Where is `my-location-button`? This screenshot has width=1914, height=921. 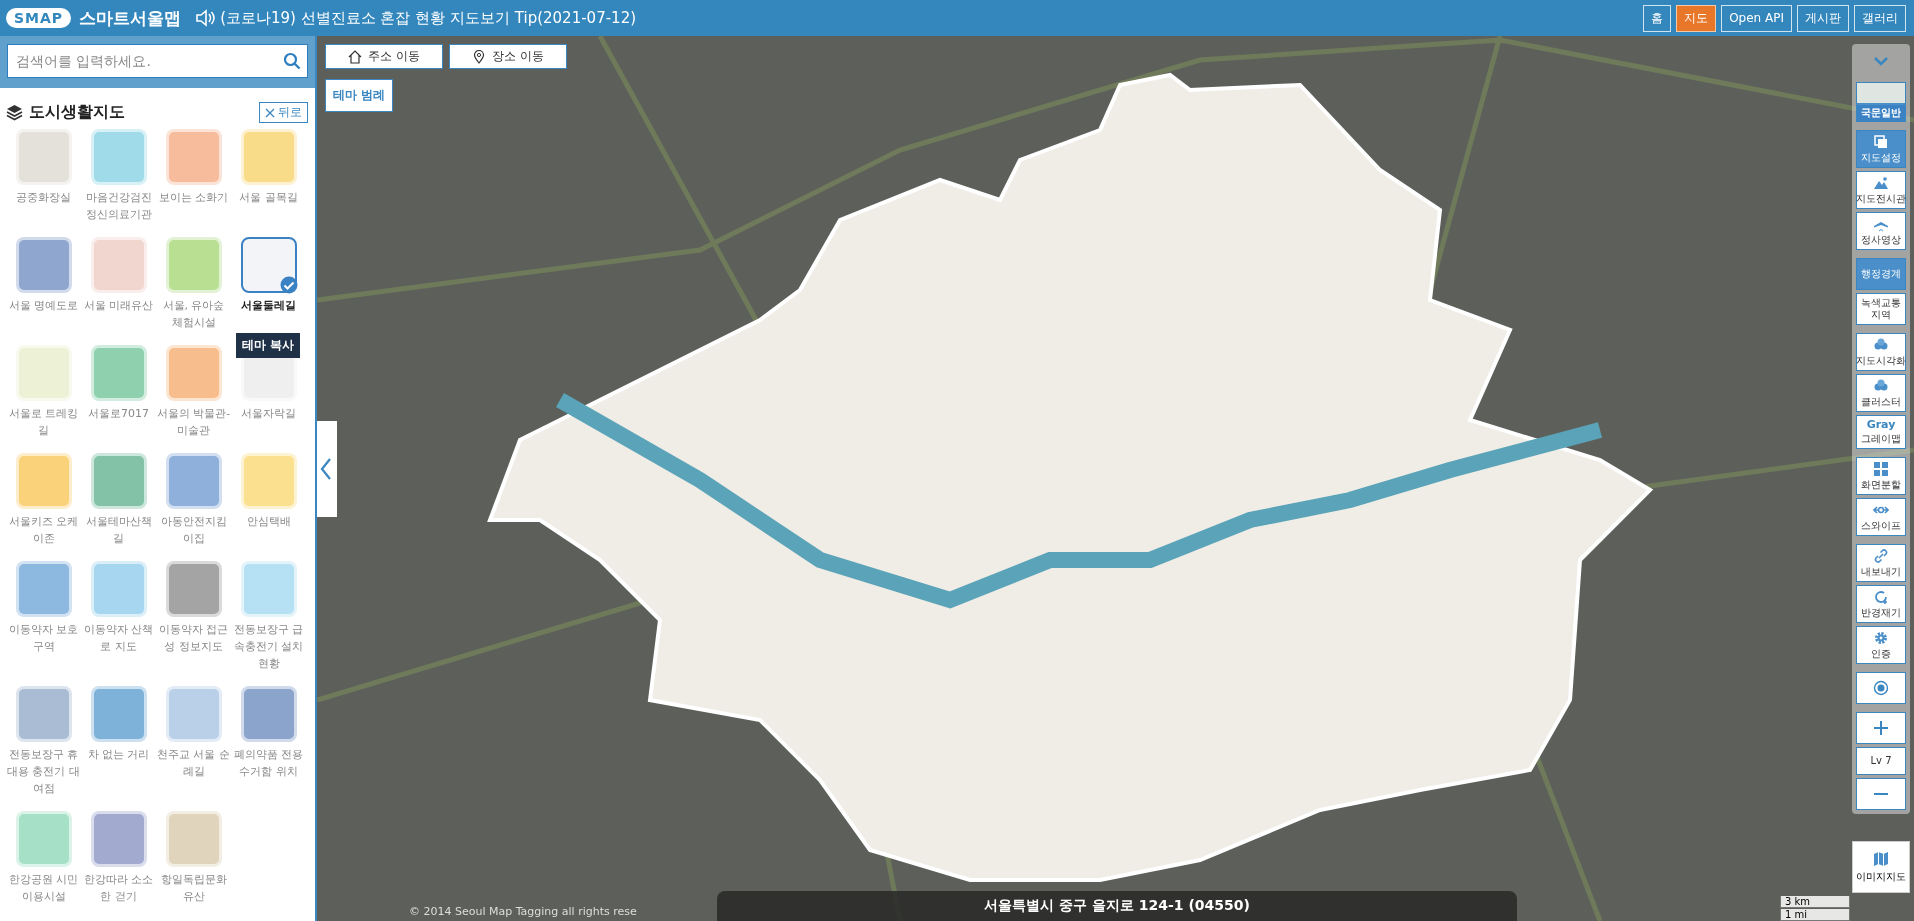 my-location-button is located at coordinates (1881, 688).